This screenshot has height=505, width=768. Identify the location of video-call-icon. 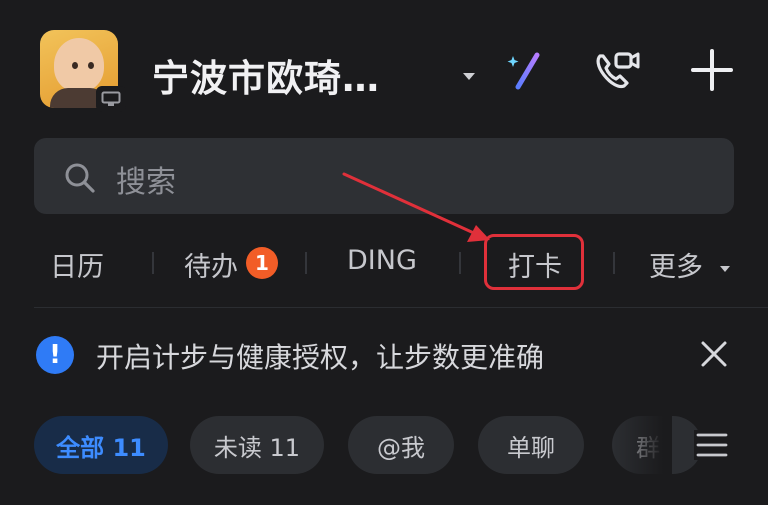
(618, 70).